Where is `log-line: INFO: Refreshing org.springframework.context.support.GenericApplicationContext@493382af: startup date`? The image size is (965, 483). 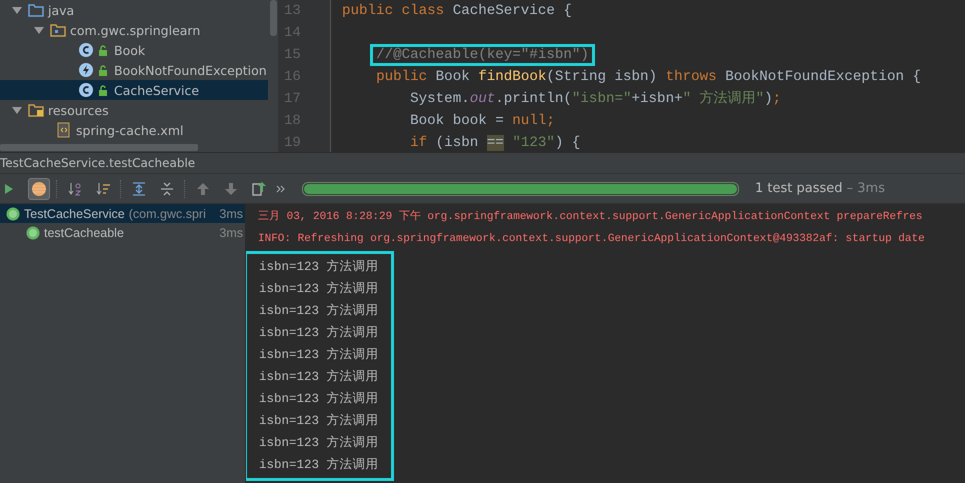
log-line: INFO: Refreshing org.springframework.context.support.GenericApplicationContext@493382af: startup date is located at coordinates (592, 239).